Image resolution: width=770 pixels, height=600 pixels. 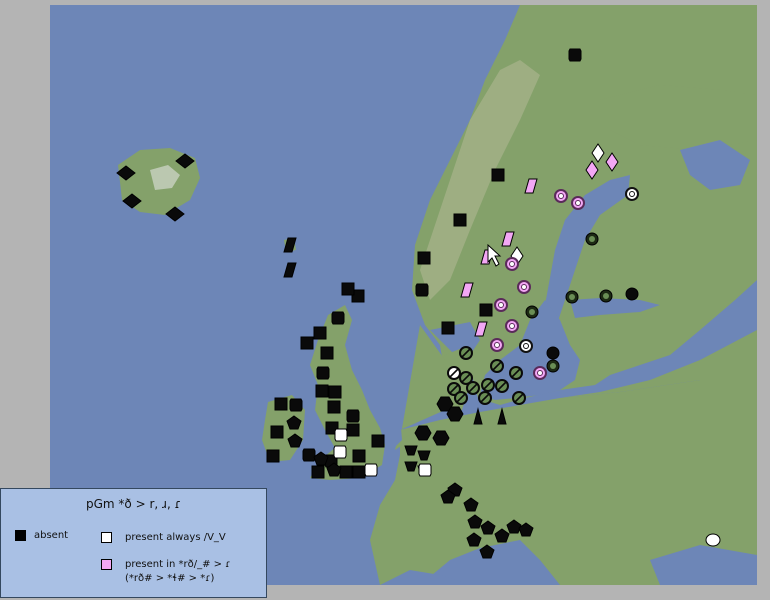 I want to click on legend-swatch-present-in-rdh, so click(x=106, y=564).